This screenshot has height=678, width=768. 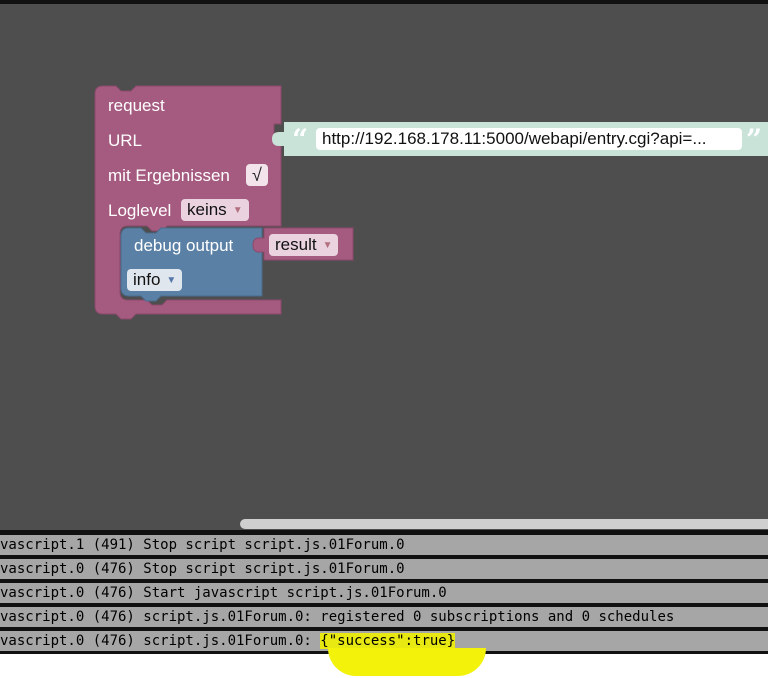 What do you see at coordinates (504, 524) in the screenshot?
I see `horizontal-scrollbar` at bounding box center [504, 524].